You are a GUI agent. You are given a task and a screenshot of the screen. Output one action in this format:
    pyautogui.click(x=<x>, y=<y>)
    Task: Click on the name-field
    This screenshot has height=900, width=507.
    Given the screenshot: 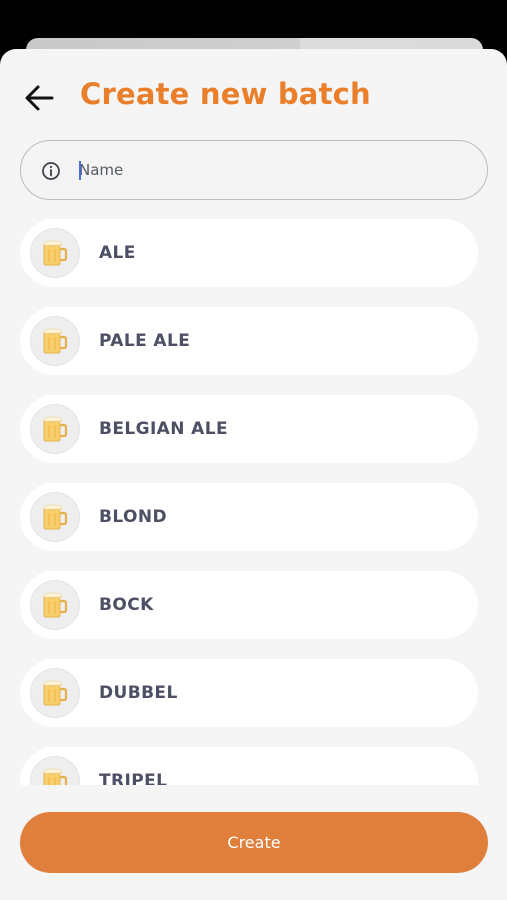 What is the action you would take?
    pyautogui.click(x=254, y=170)
    